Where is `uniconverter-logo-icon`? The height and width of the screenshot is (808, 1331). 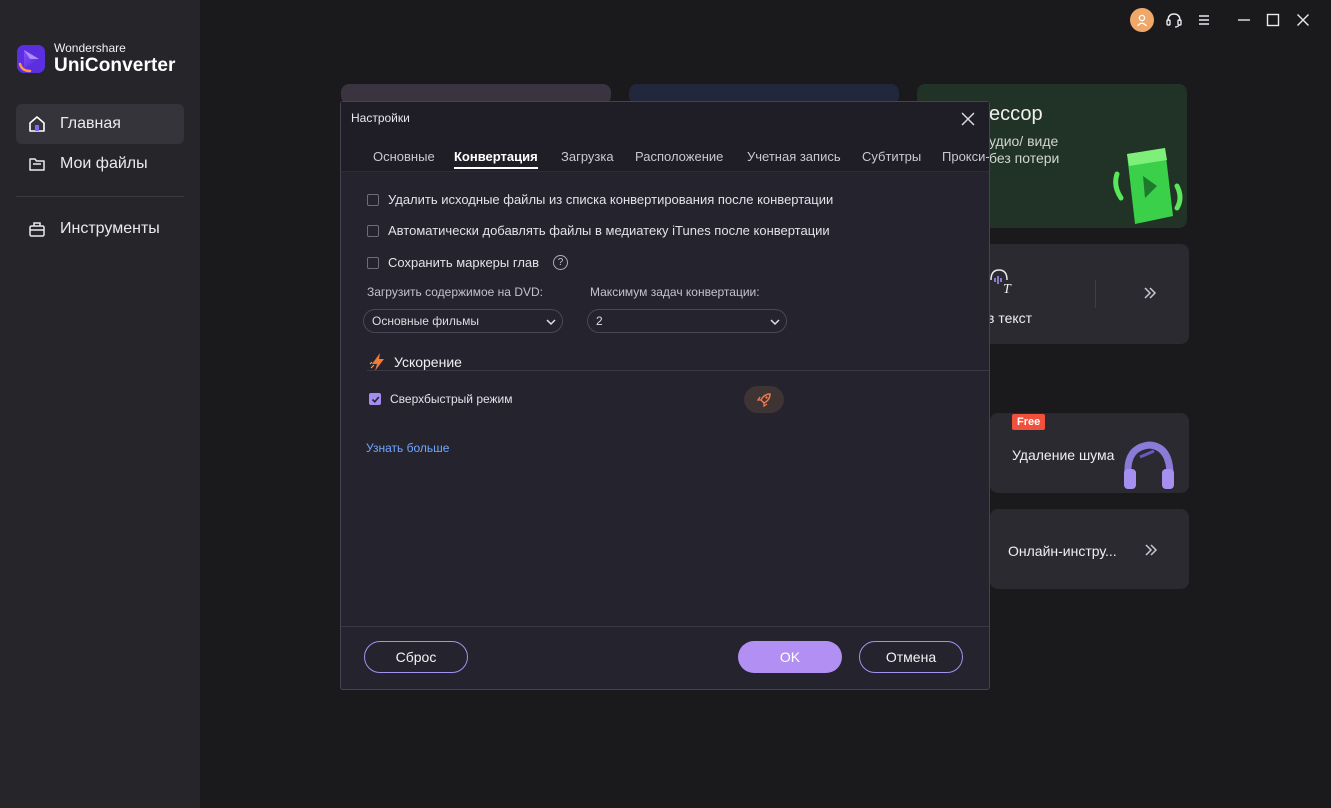 uniconverter-logo-icon is located at coordinates (31, 58).